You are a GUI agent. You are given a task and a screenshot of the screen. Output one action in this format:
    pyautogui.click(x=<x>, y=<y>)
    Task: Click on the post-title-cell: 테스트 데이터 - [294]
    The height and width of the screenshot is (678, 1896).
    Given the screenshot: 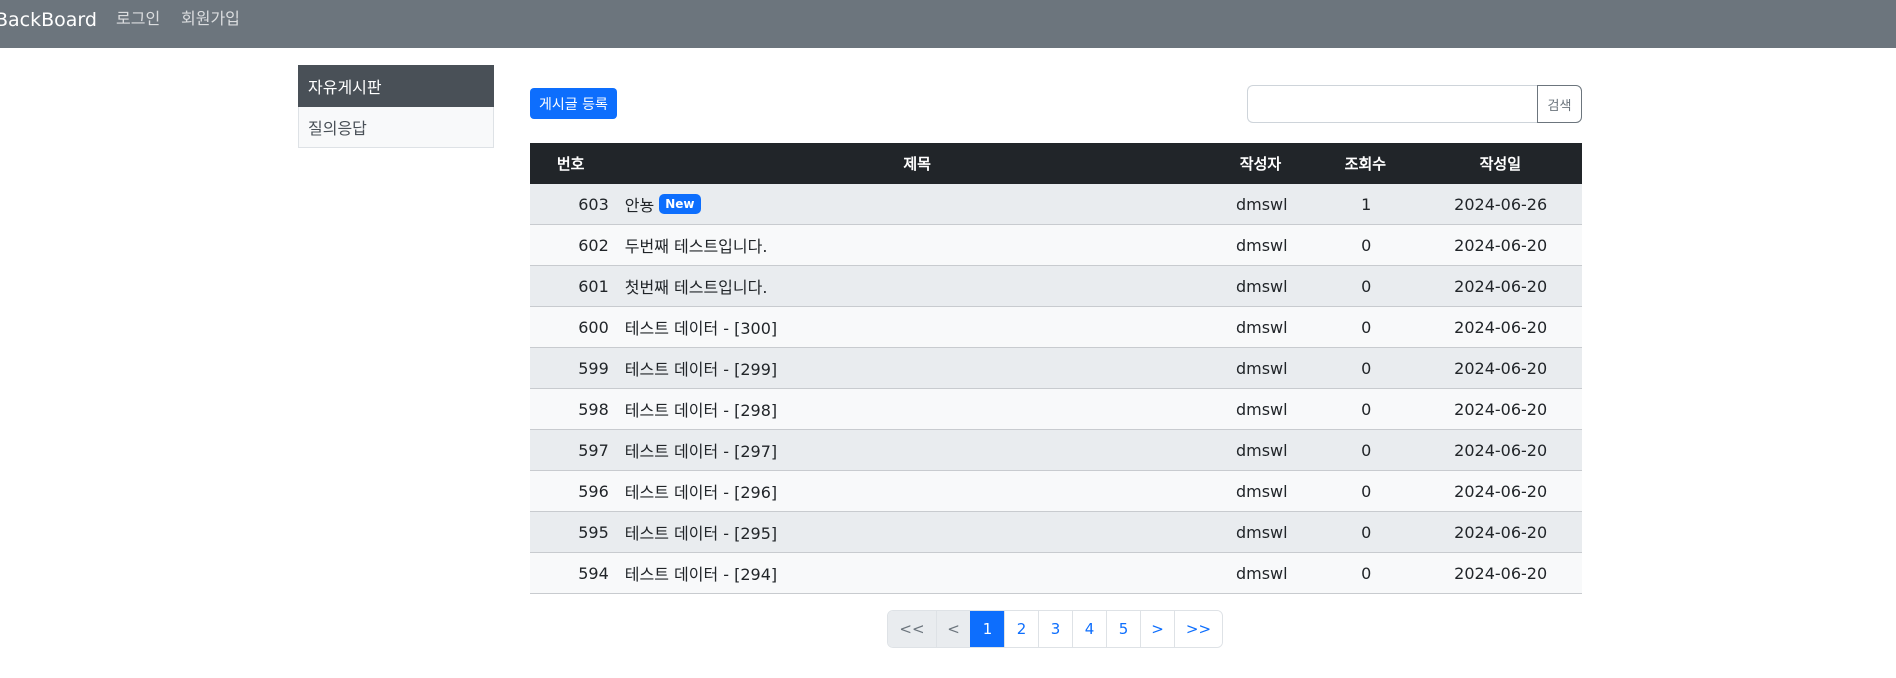 What is the action you would take?
    pyautogui.click(x=910, y=573)
    